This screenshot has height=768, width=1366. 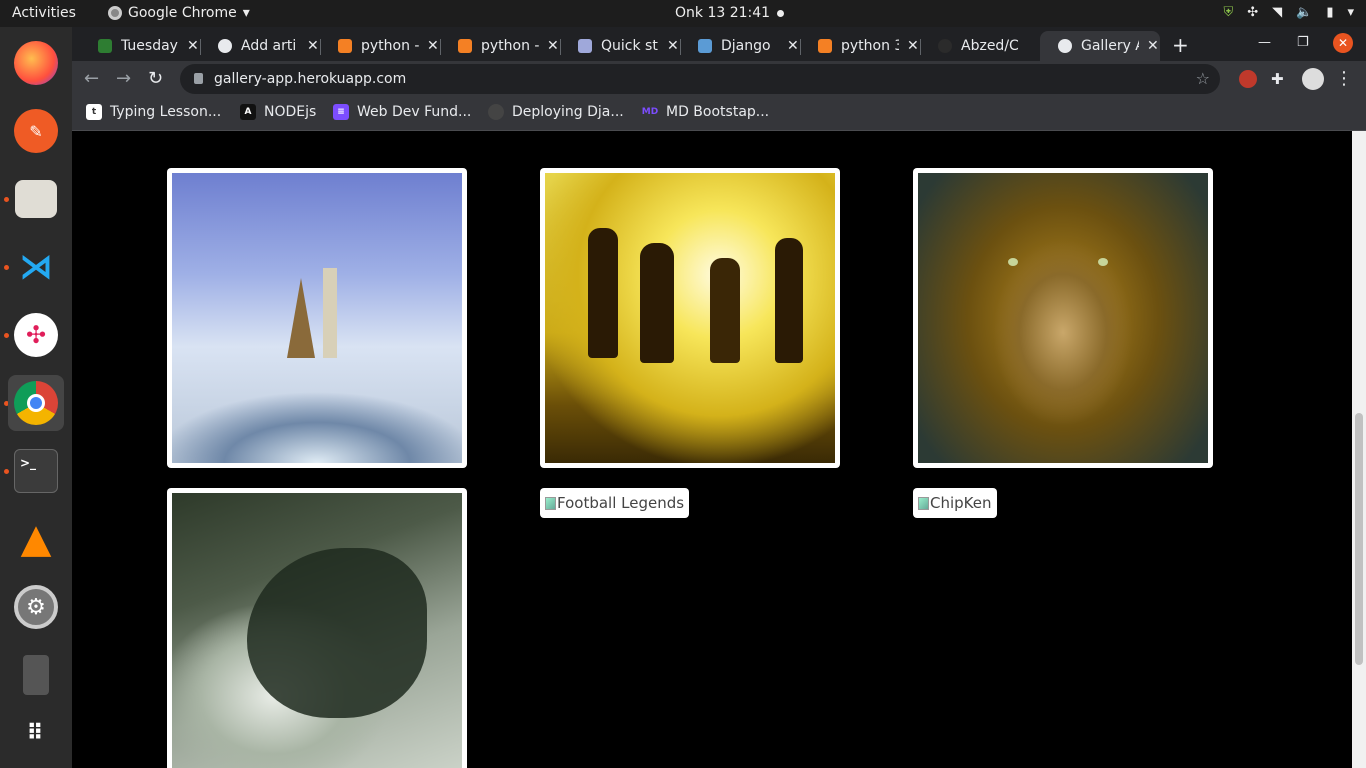 I want to click on app-grid-icon: ⠿, so click(x=36, y=733).